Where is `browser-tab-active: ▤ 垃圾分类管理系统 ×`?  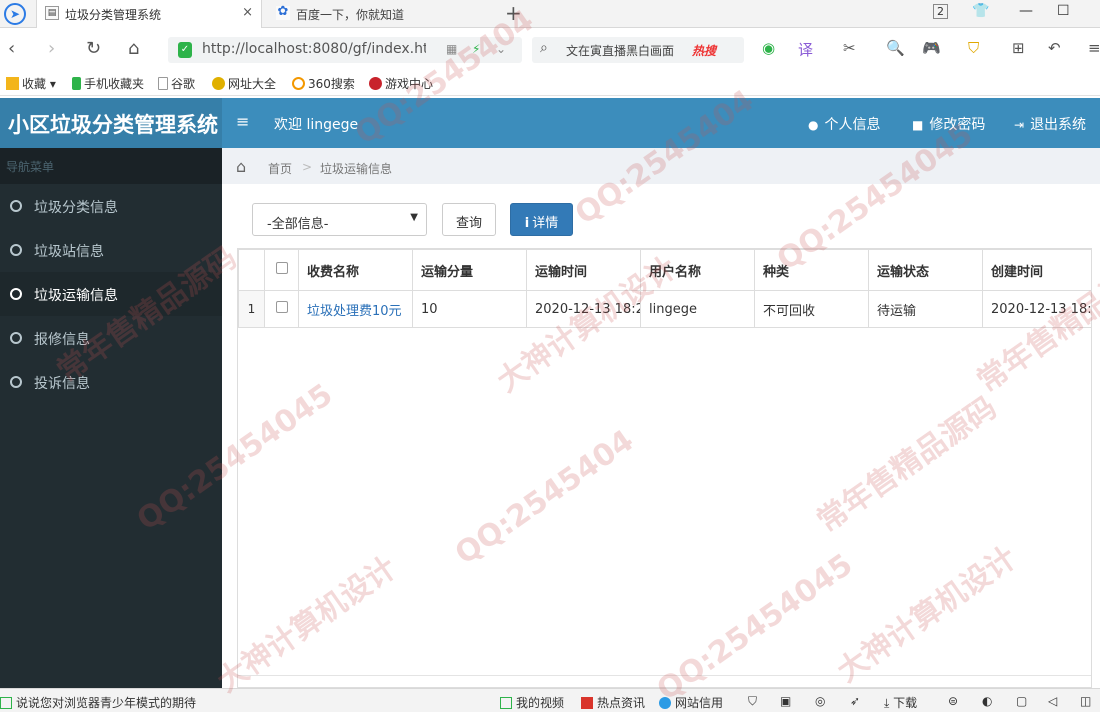
browser-tab-active: ▤ 垃圾分类管理系统 × is located at coordinates (149, 14).